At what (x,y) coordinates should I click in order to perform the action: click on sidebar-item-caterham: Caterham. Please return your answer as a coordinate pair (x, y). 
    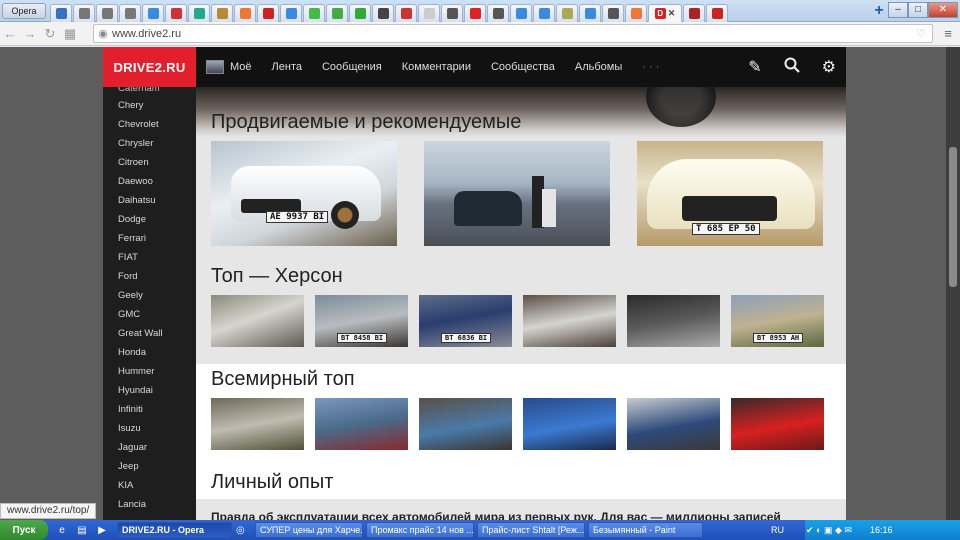
    Looking at the image, I should click on (149, 91).